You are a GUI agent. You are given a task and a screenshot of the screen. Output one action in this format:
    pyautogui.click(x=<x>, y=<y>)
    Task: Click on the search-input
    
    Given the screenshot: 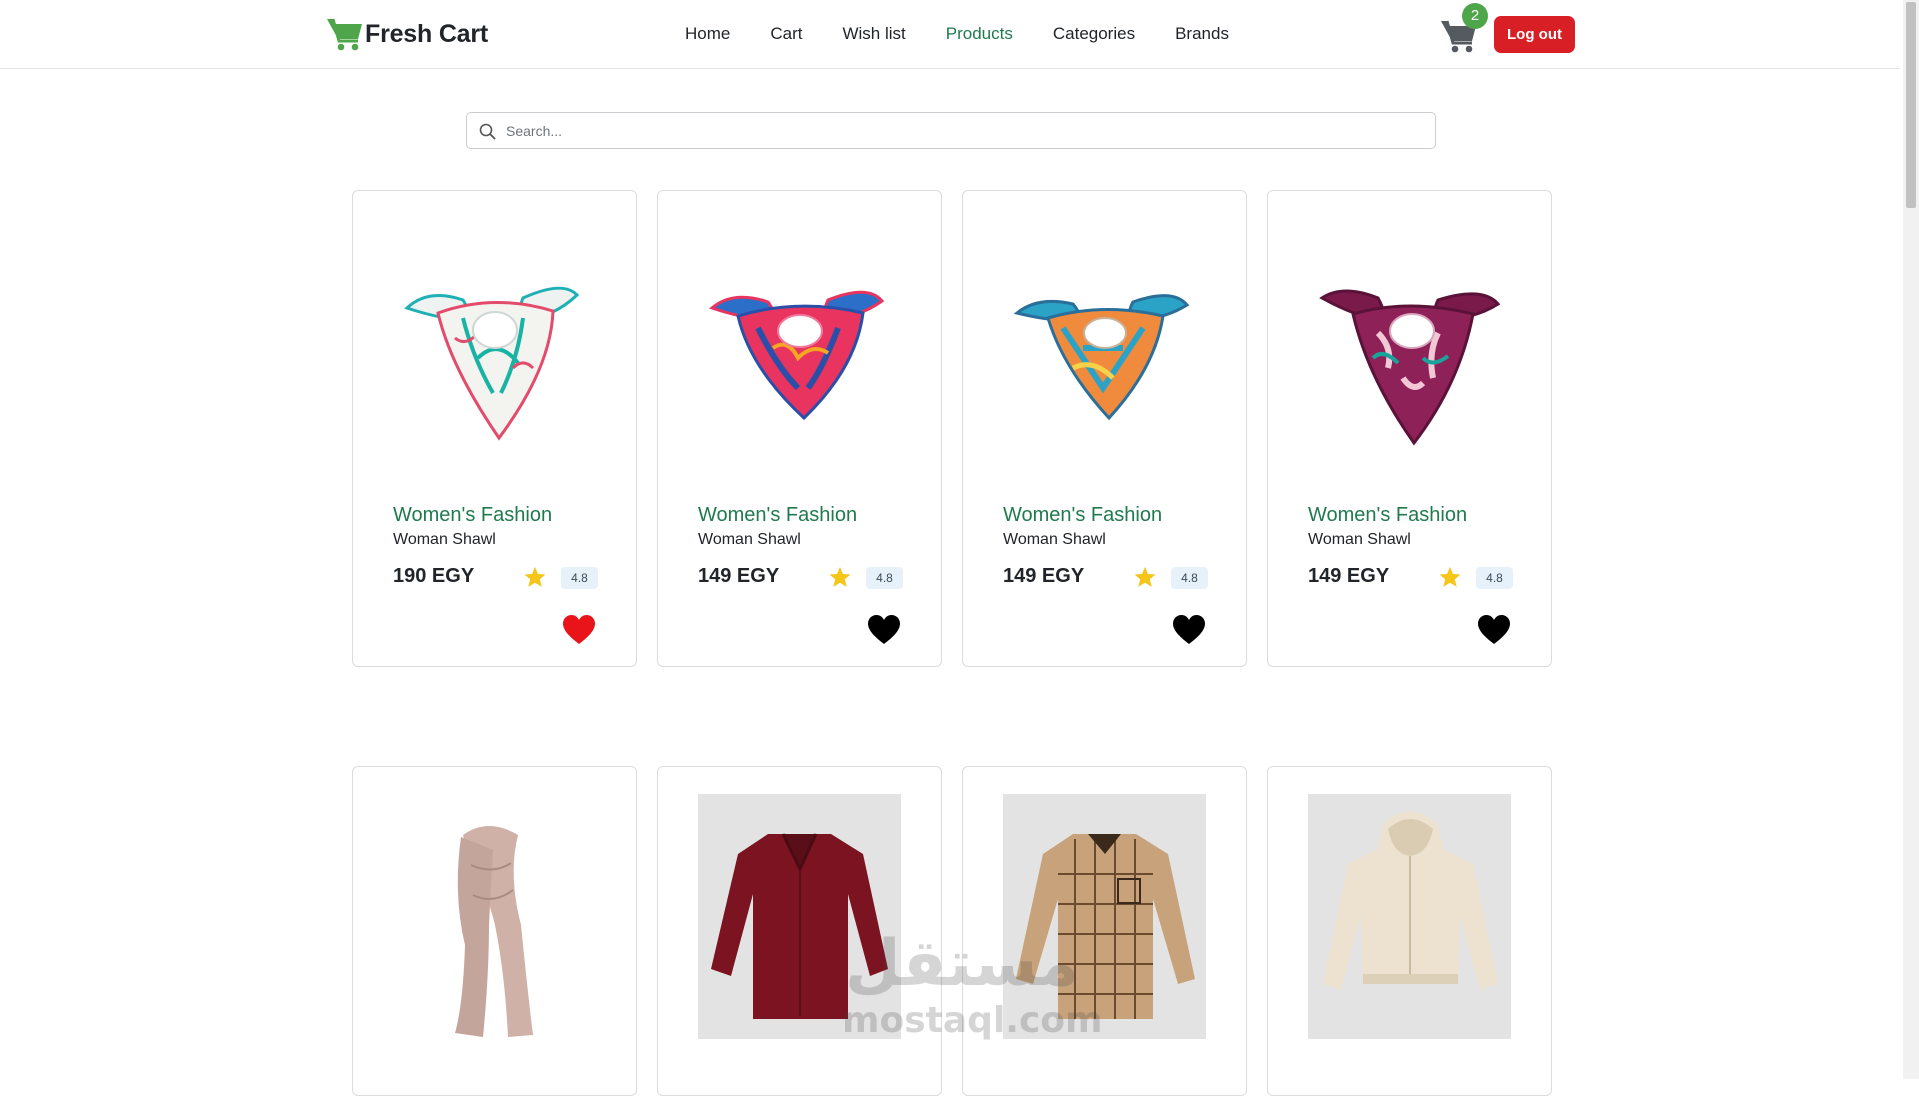 What is the action you would take?
    pyautogui.click(x=961, y=130)
    